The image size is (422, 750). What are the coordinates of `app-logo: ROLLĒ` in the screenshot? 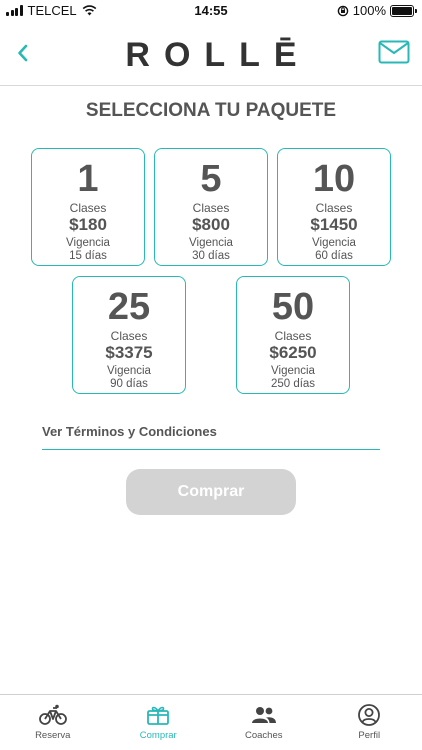 It's located at (218, 55).